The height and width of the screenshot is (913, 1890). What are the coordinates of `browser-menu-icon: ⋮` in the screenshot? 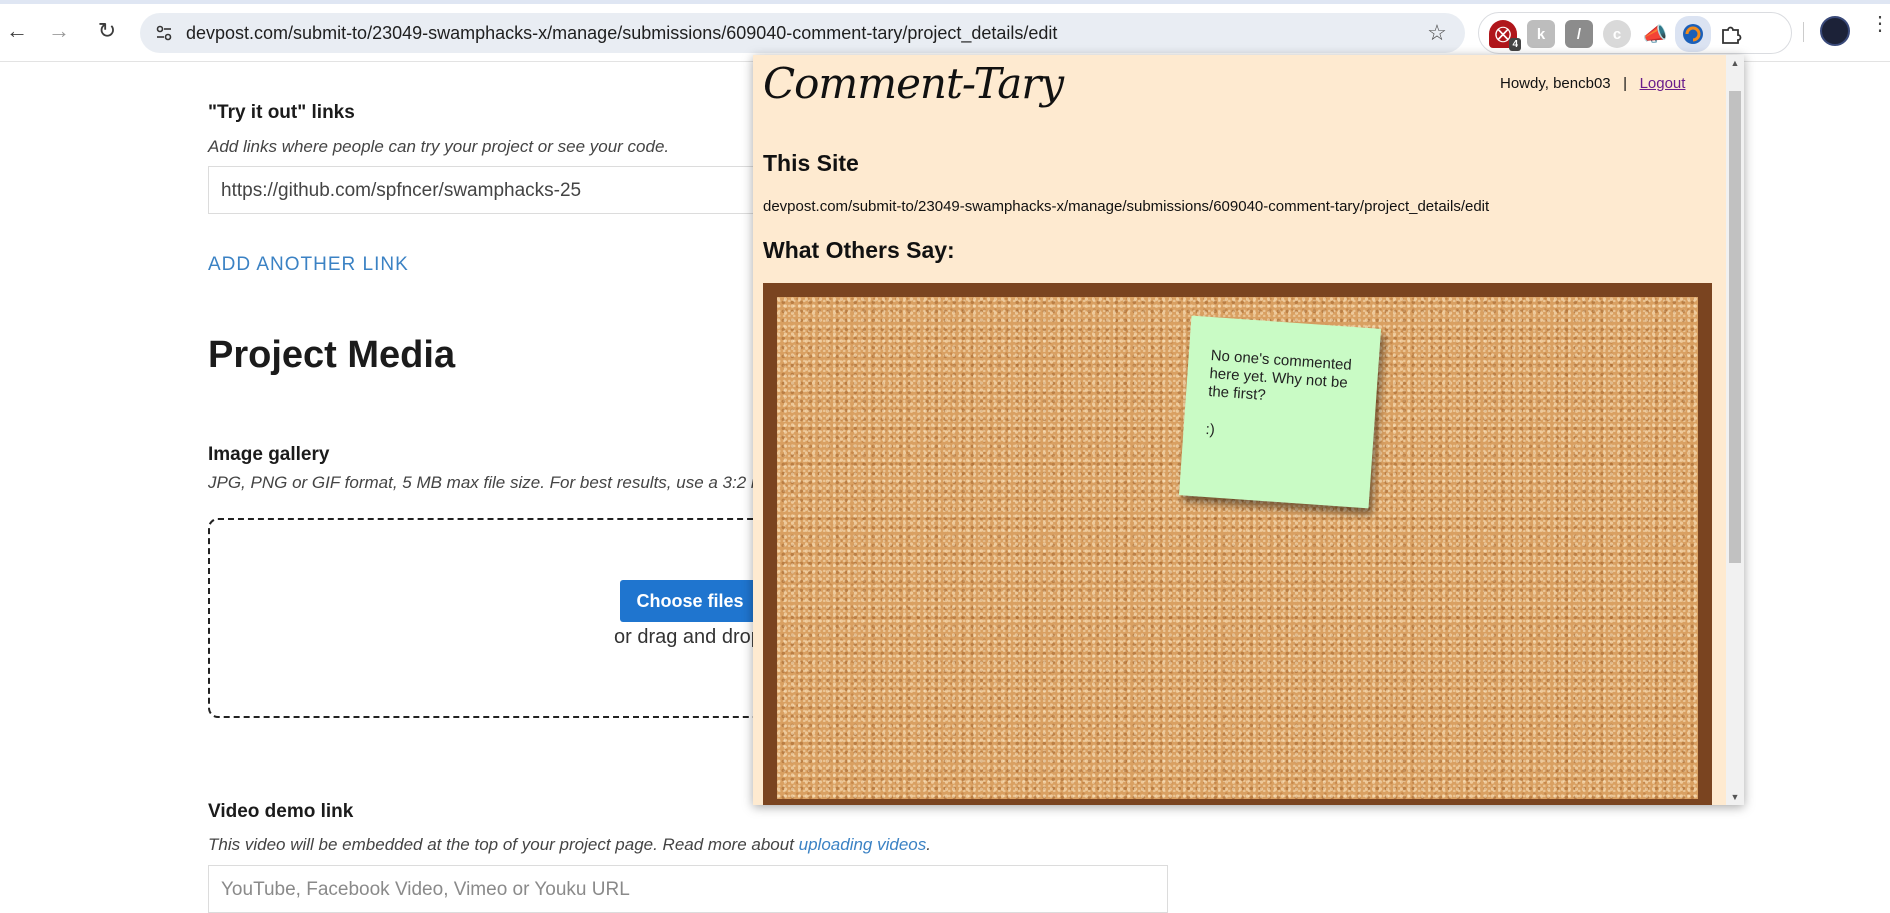 It's located at (1880, 24).